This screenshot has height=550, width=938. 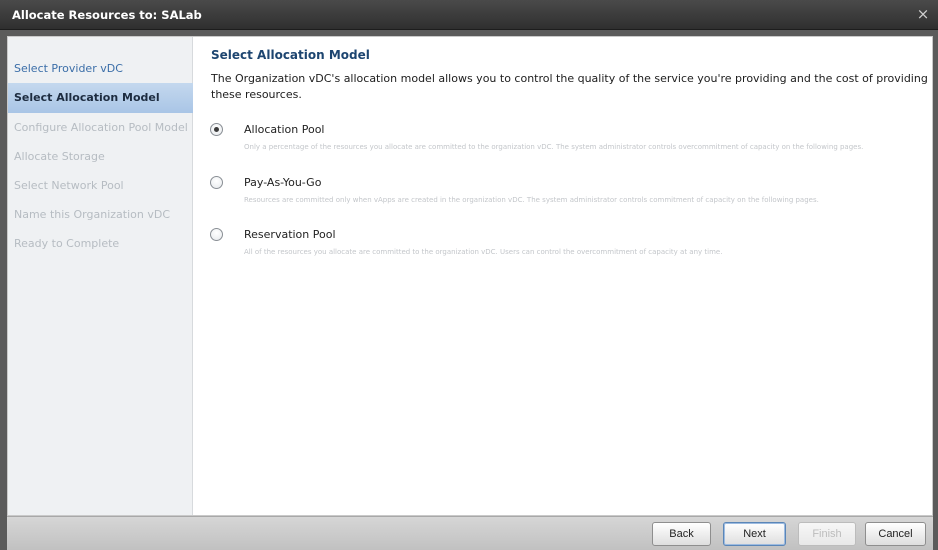 What do you see at coordinates (69, 185) in the screenshot?
I see `step-select-network-pool: Select Network Pool` at bounding box center [69, 185].